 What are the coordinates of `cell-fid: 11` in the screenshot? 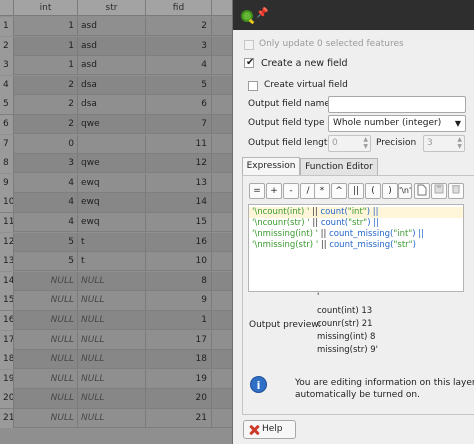 It's located at (179, 144).